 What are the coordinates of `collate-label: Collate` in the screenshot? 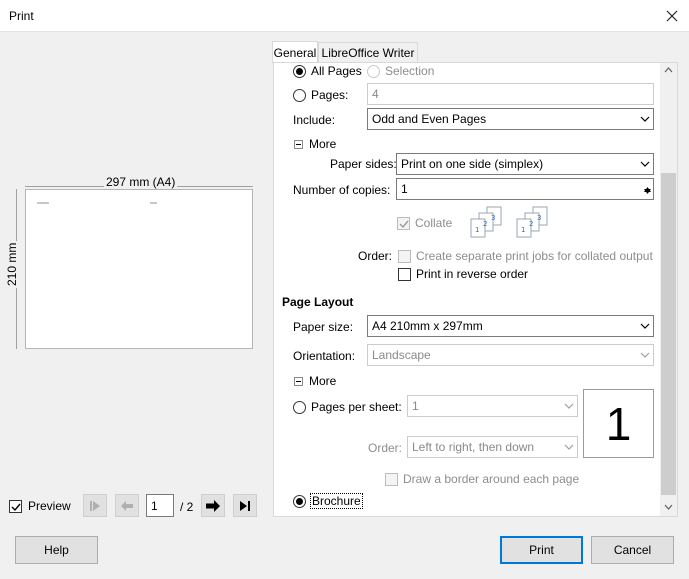 It's located at (434, 223).